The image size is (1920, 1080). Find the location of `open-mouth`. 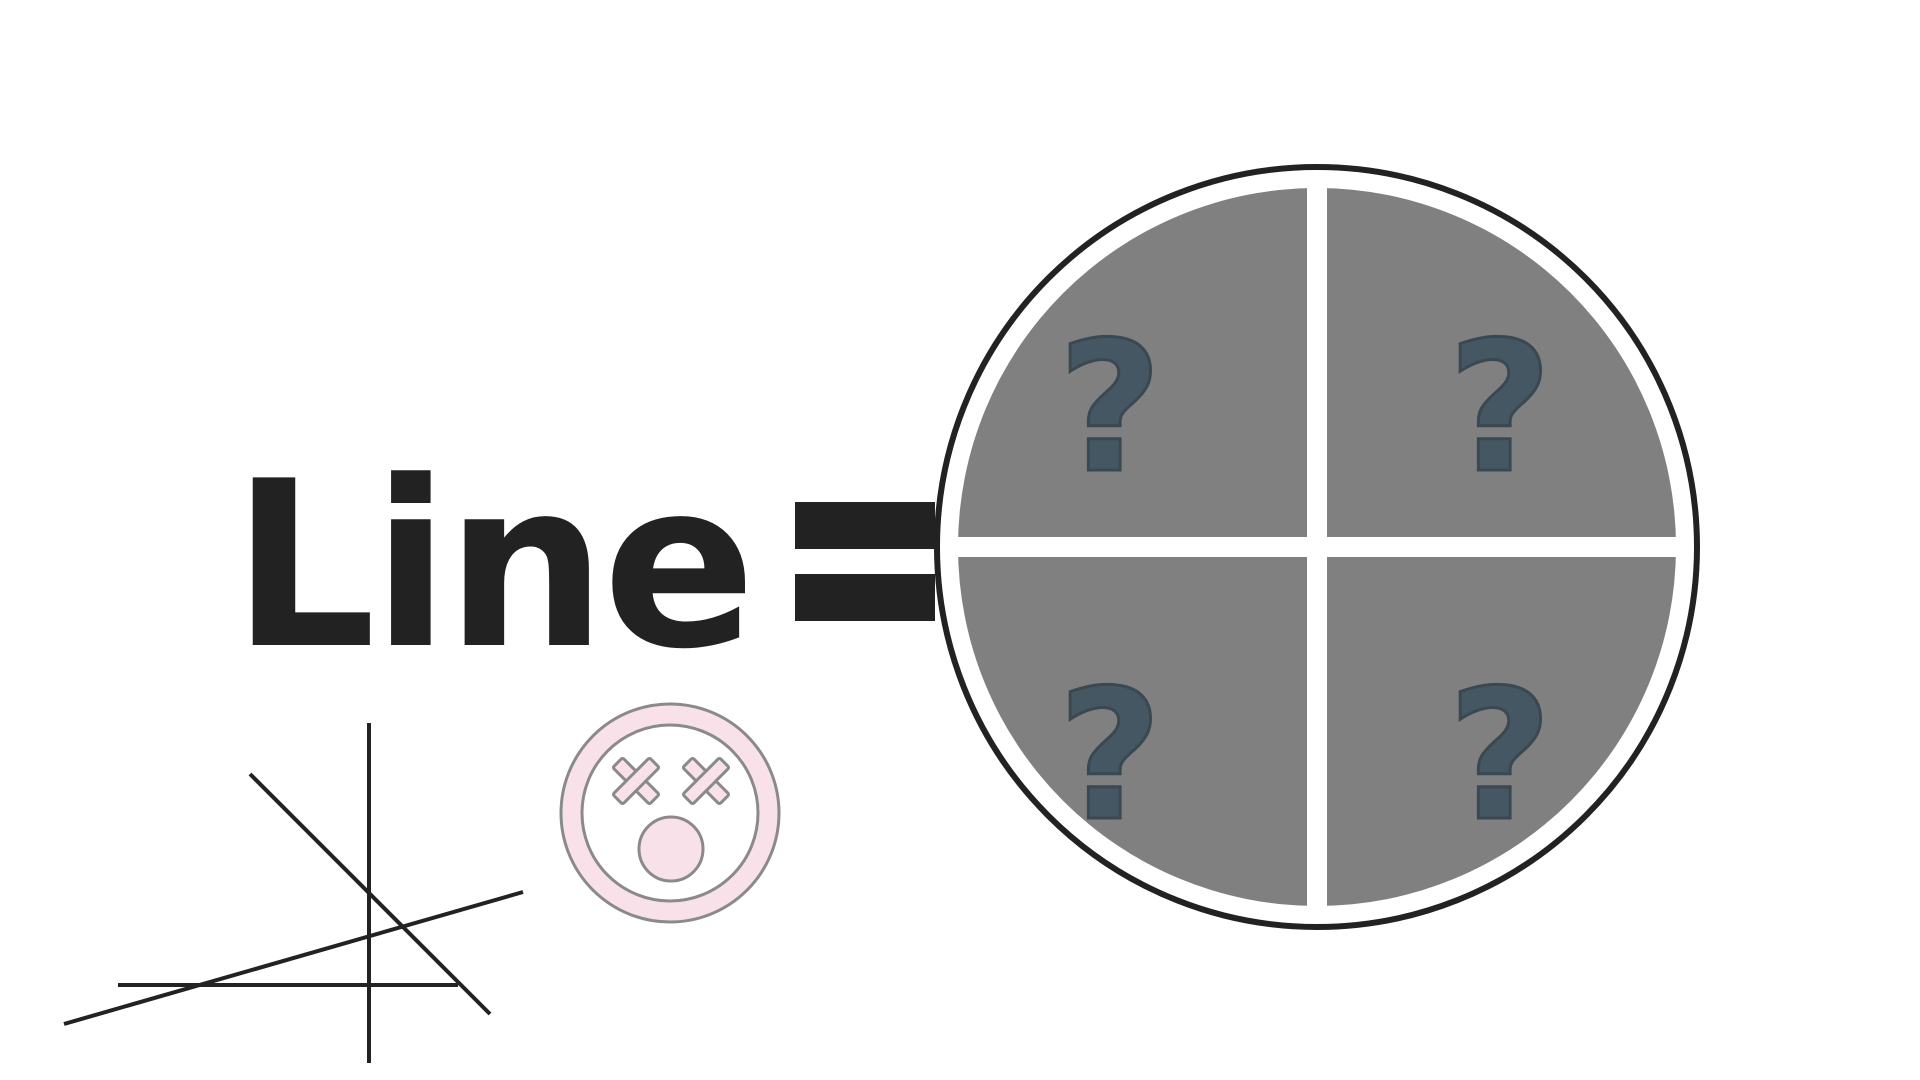

open-mouth is located at coordinates (671, 849).